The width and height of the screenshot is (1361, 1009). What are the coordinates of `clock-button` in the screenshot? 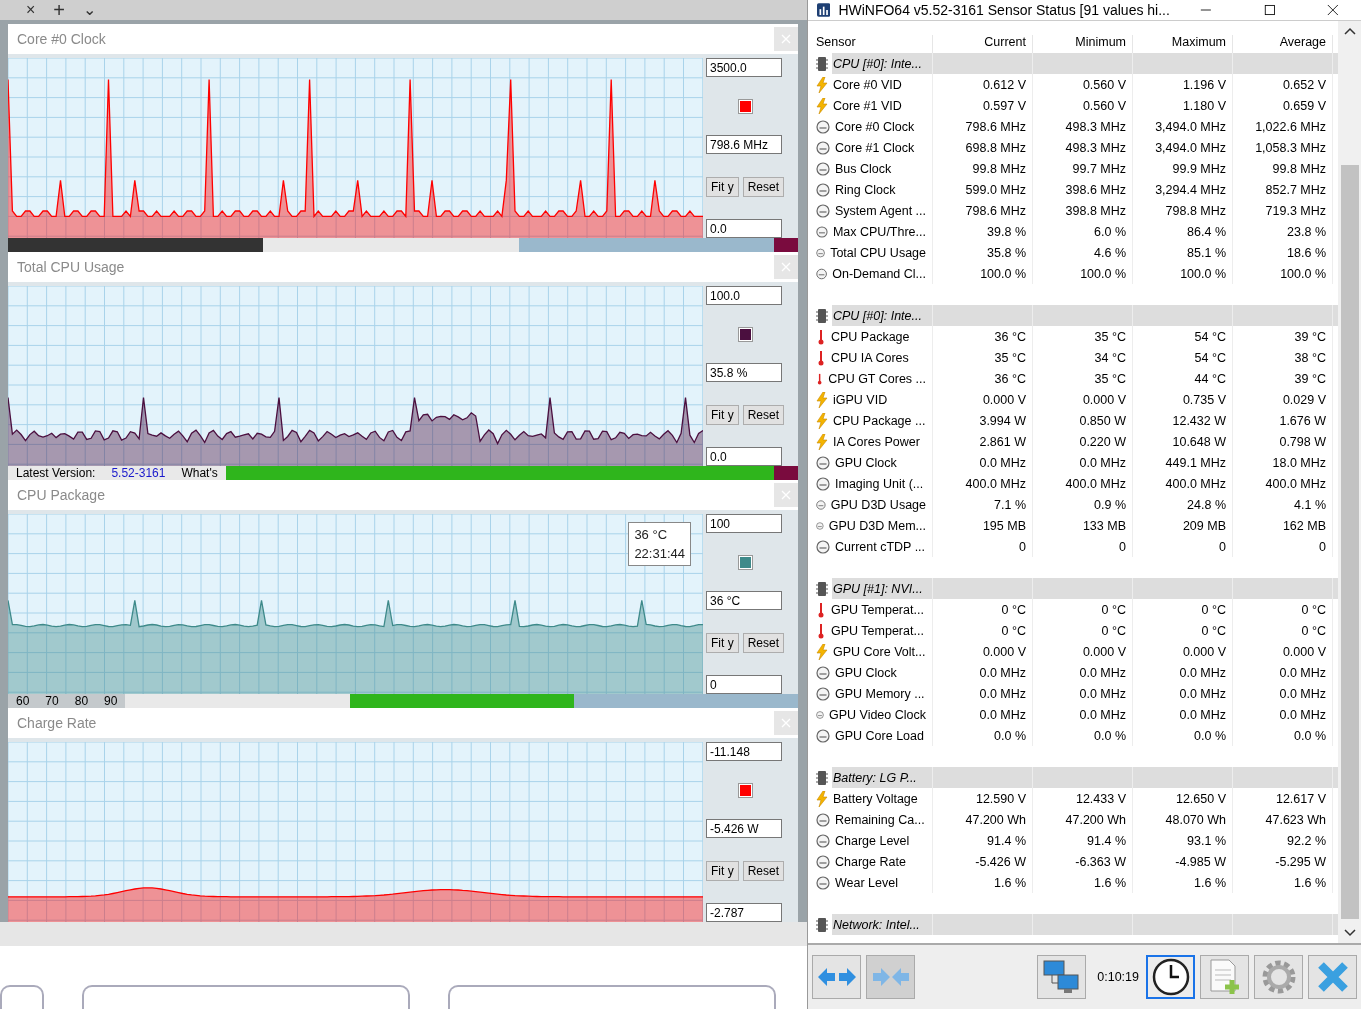 It's located at (1170, 977).